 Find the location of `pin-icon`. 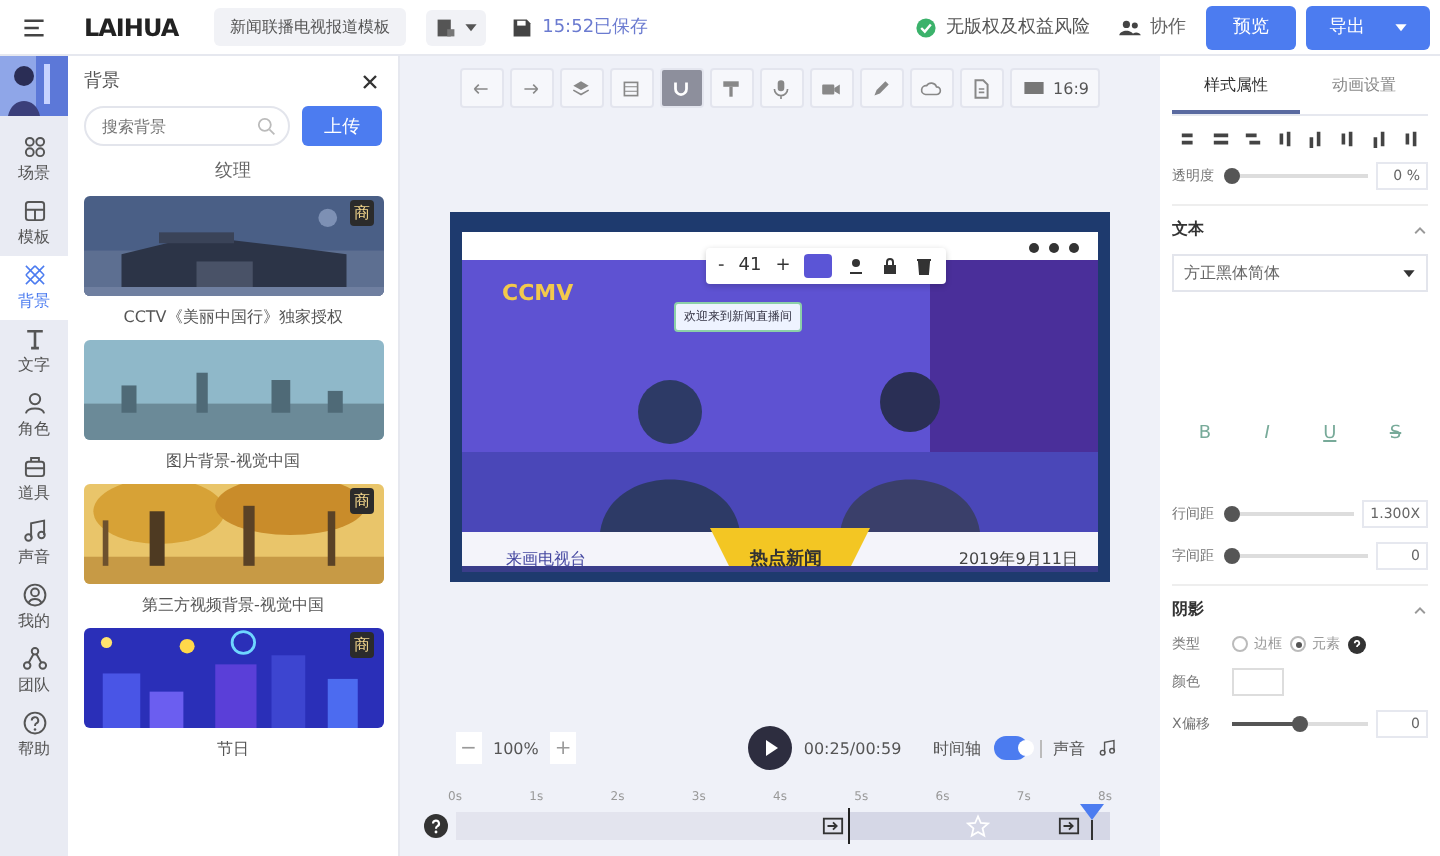

pin-icon is located at coordinates (856, 266).